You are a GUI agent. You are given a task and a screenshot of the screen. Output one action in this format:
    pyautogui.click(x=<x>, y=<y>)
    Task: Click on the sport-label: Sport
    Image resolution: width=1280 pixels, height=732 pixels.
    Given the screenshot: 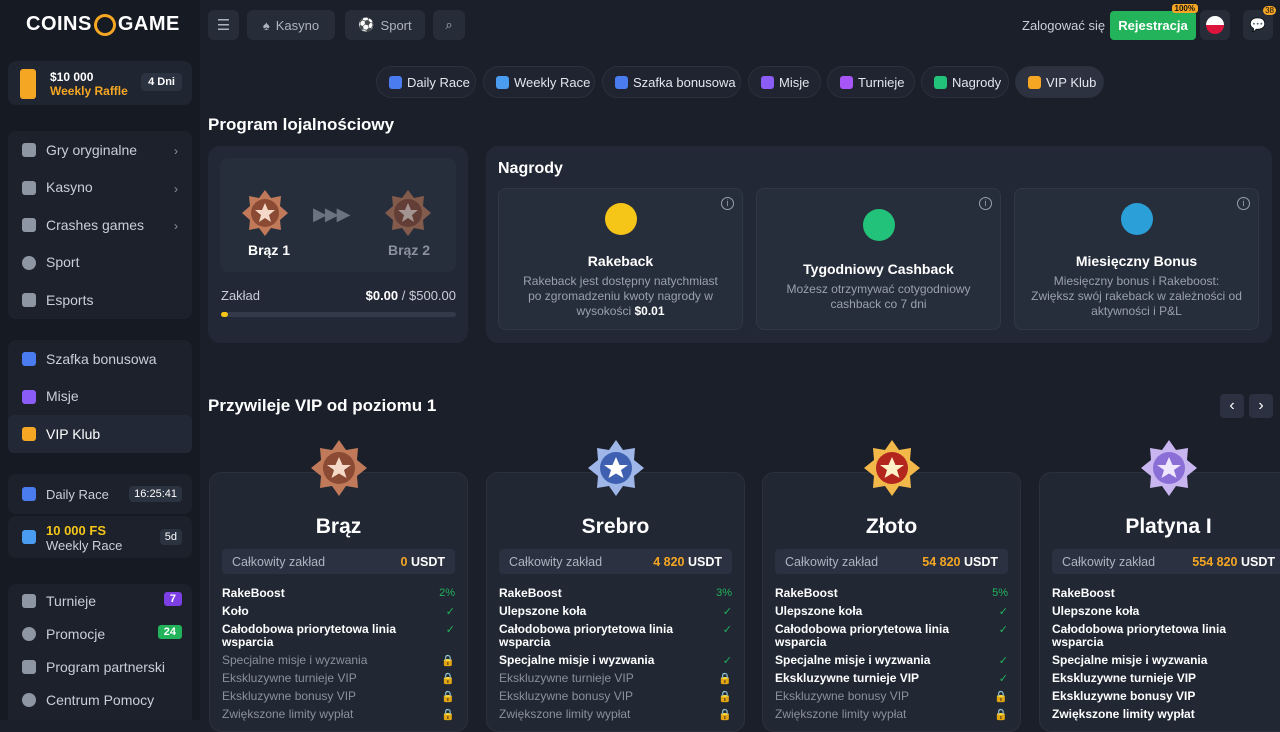 What is the action you would take?
    pyautogui.click(x=396, y=25)
    